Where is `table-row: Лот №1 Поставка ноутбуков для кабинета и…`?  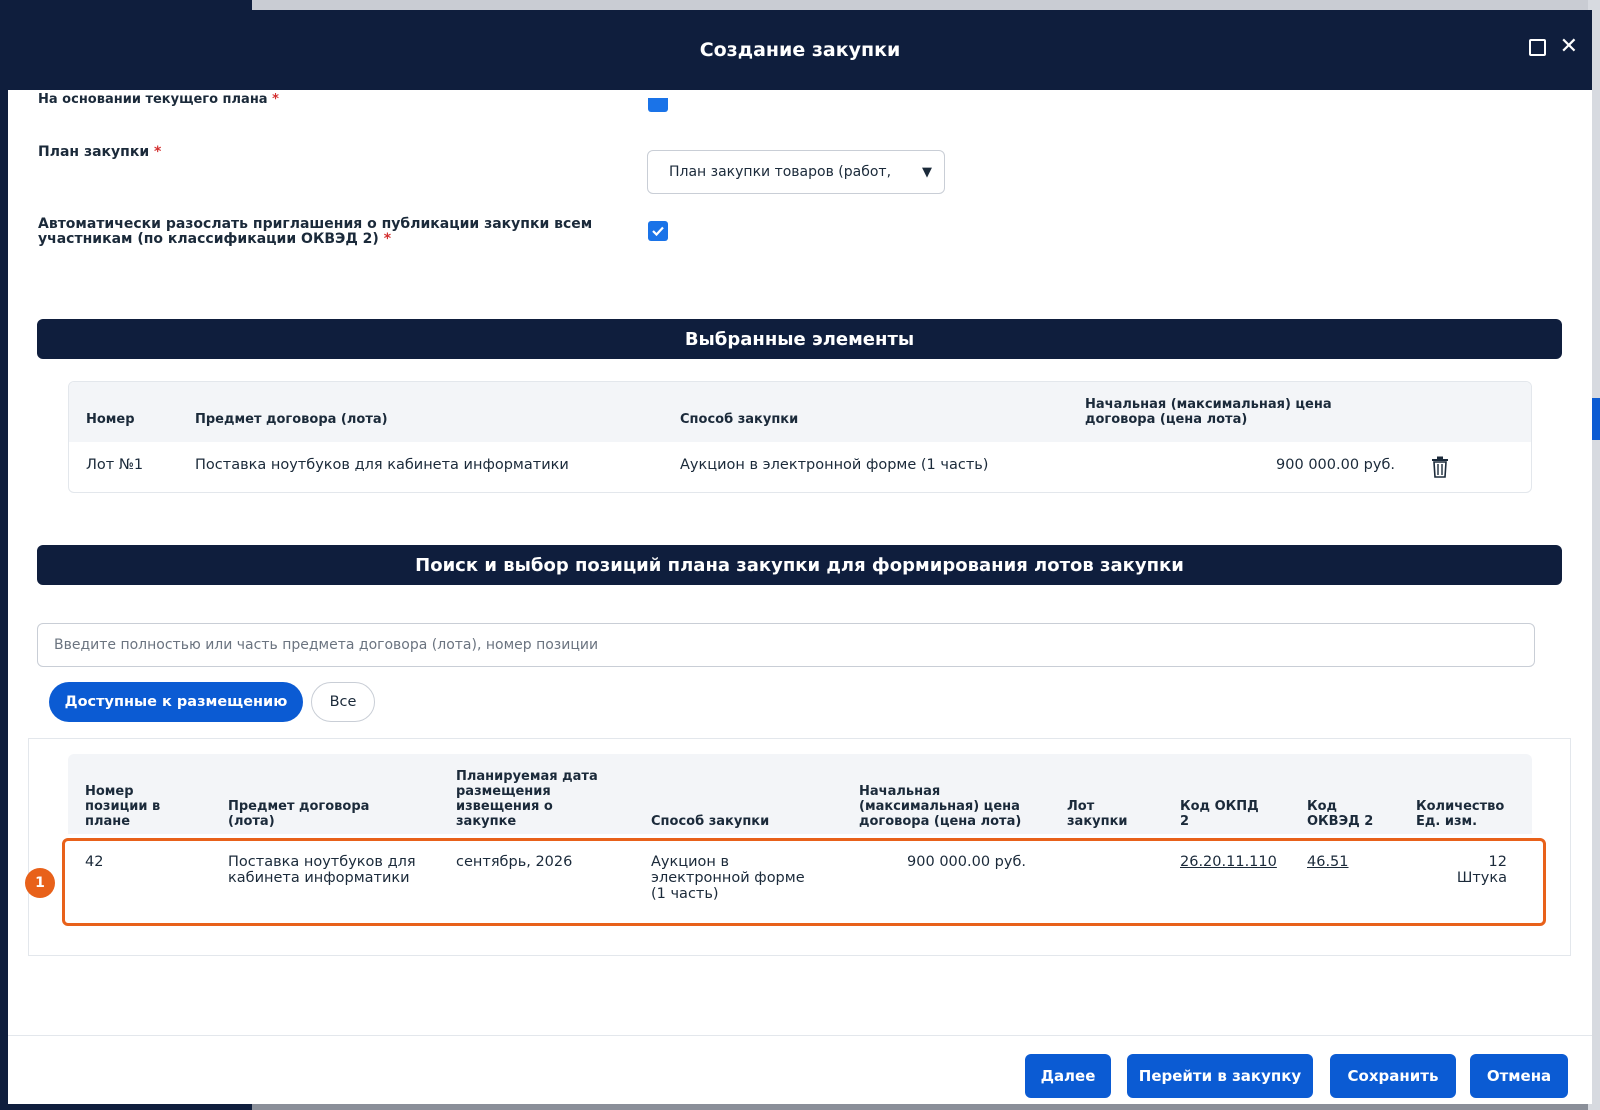
table-row: Лот №1 Поставка ноутбуков для кабинета и… is located at coordinates (800, 467).